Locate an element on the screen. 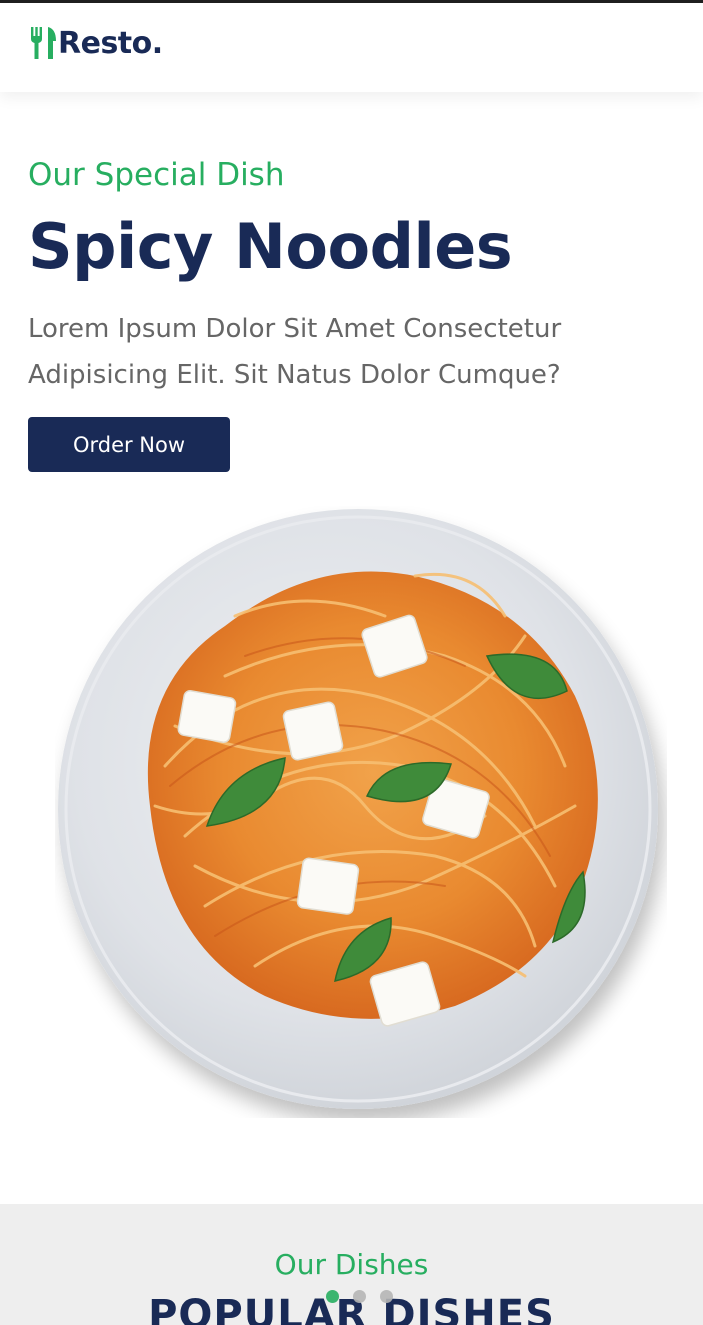  hero-subtitle: Our Special Dish is located at coordinates (156, 175).